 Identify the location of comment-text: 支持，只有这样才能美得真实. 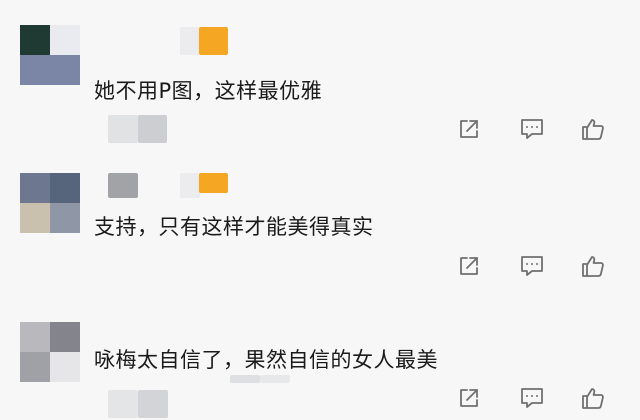
(234, 227).